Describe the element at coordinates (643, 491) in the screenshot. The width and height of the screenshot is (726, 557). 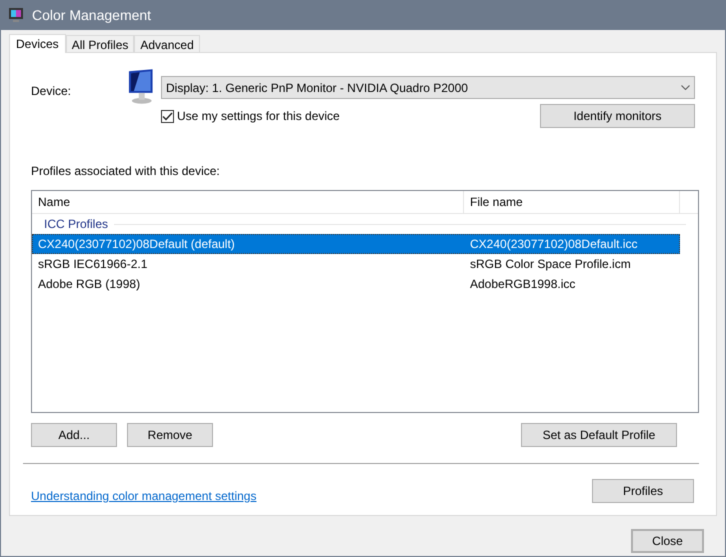
I see `profiles-button: Profiles` at that location.